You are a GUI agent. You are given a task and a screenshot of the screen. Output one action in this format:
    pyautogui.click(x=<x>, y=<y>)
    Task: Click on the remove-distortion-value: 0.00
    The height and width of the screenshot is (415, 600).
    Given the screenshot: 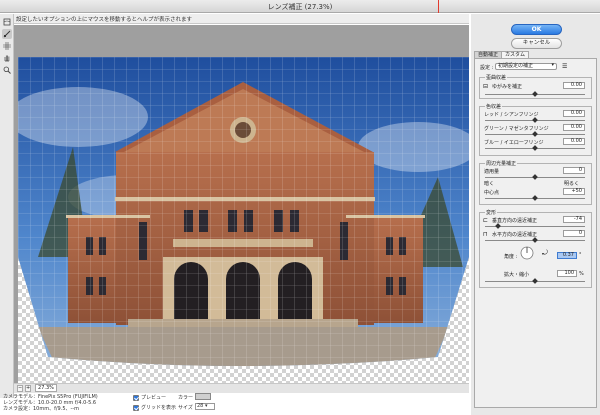 What is the action you would take?
    pyautogui.click(x=574, y=85)
    